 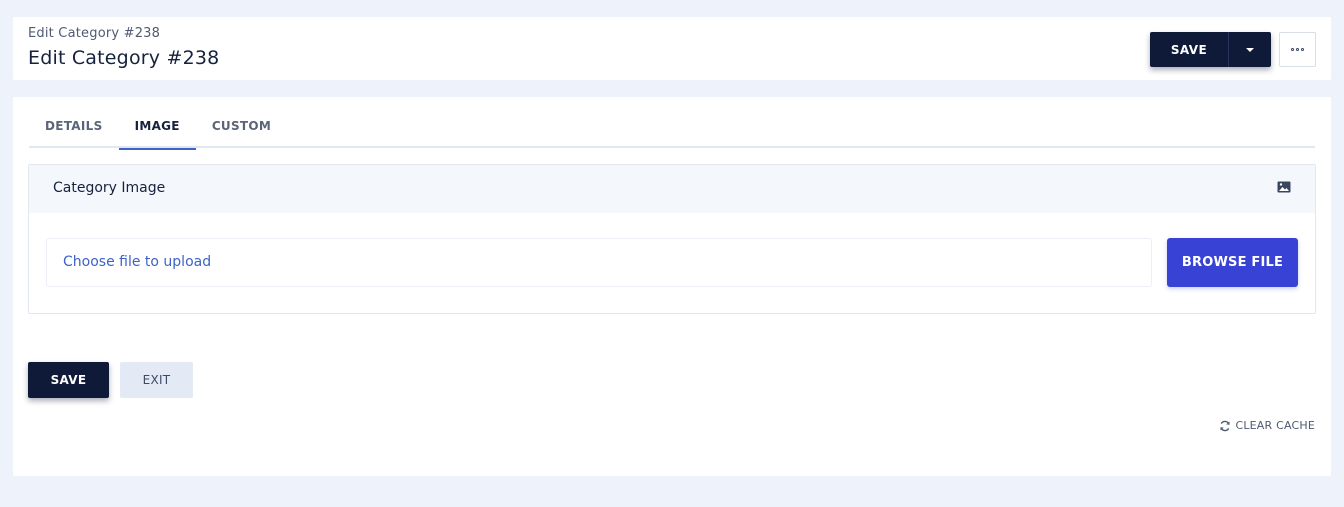 I want to click on refresh-icon, so click(x=1225, y=425).